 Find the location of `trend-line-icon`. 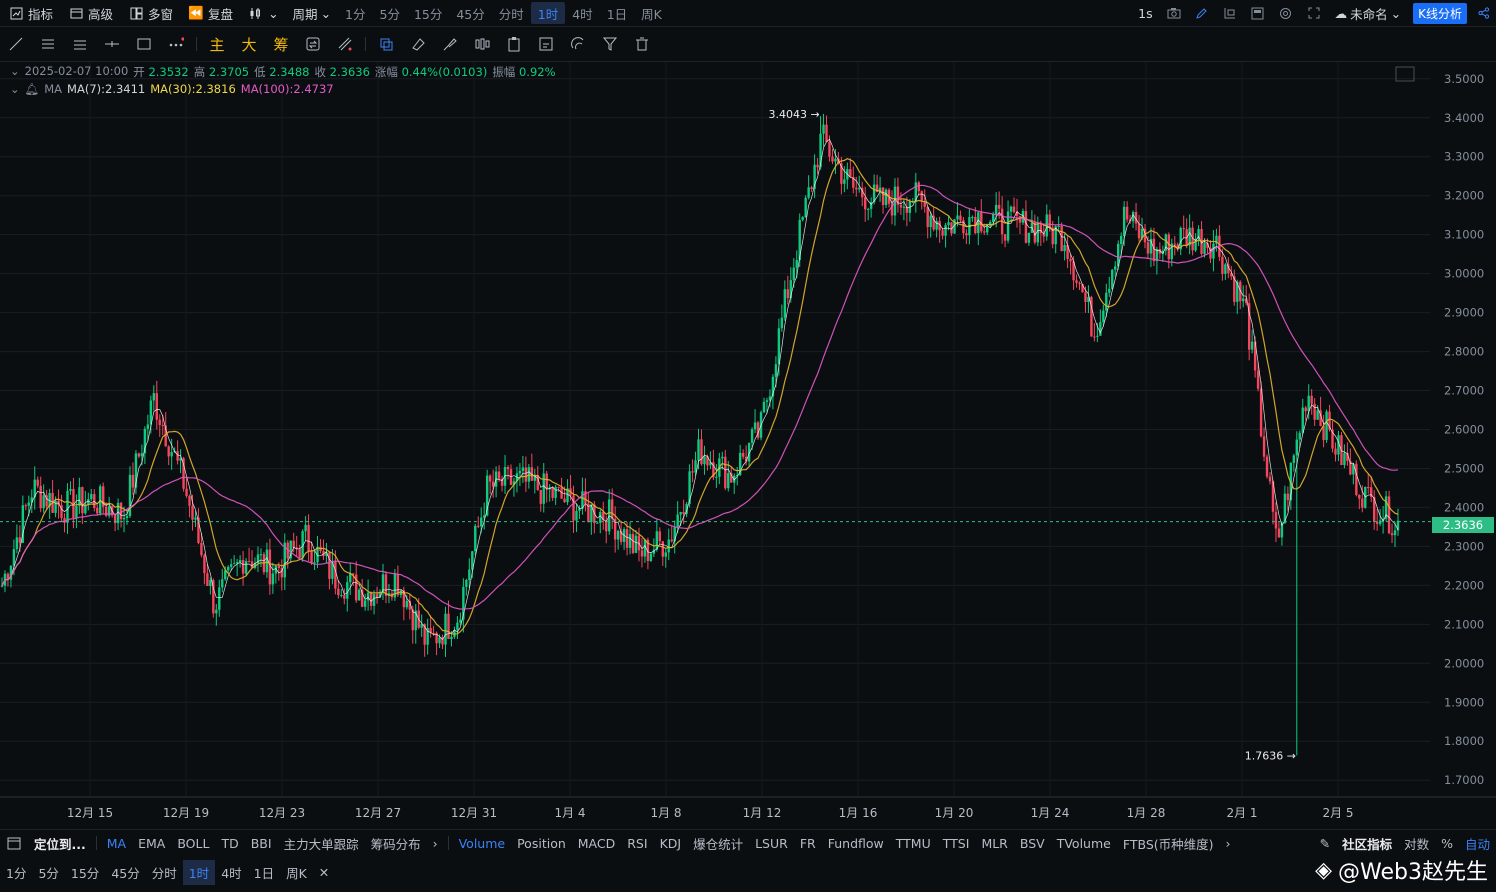

trend-line-icon is located at coordinates (16, 44).